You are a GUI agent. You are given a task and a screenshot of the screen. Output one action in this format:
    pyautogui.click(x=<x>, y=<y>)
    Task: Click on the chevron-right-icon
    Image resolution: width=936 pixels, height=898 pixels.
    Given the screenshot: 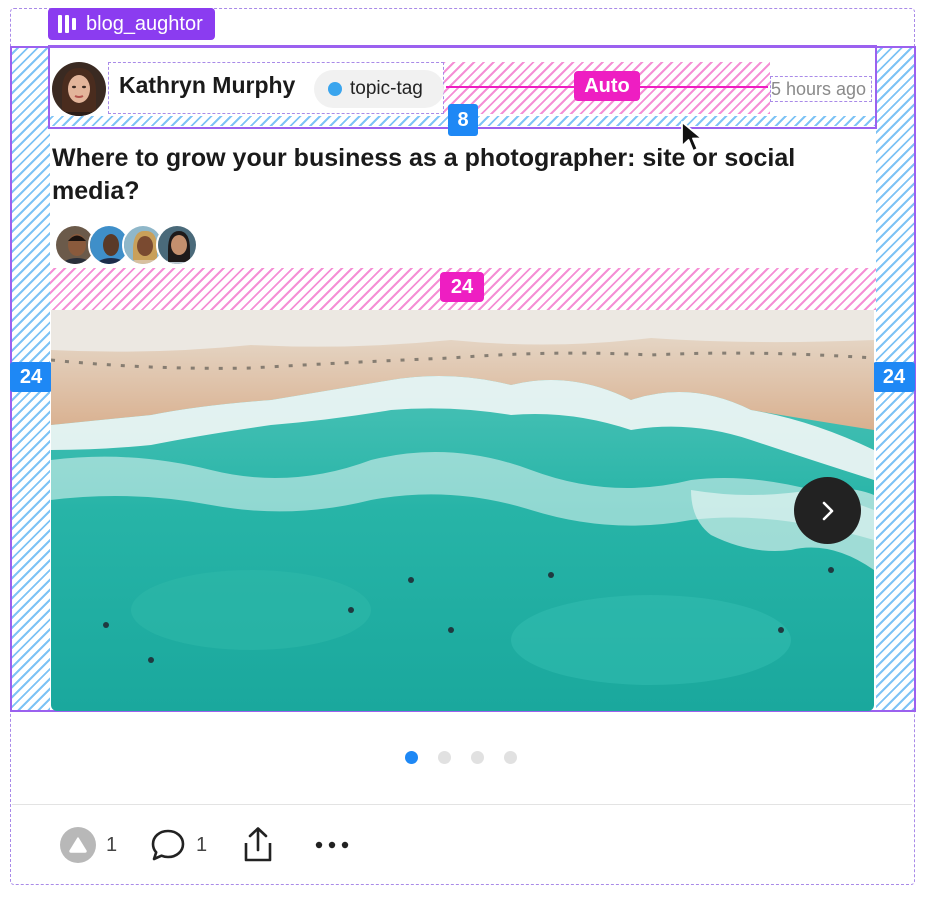 What is the action you would take?
    pyautogui.click(x=827, y=510)
    